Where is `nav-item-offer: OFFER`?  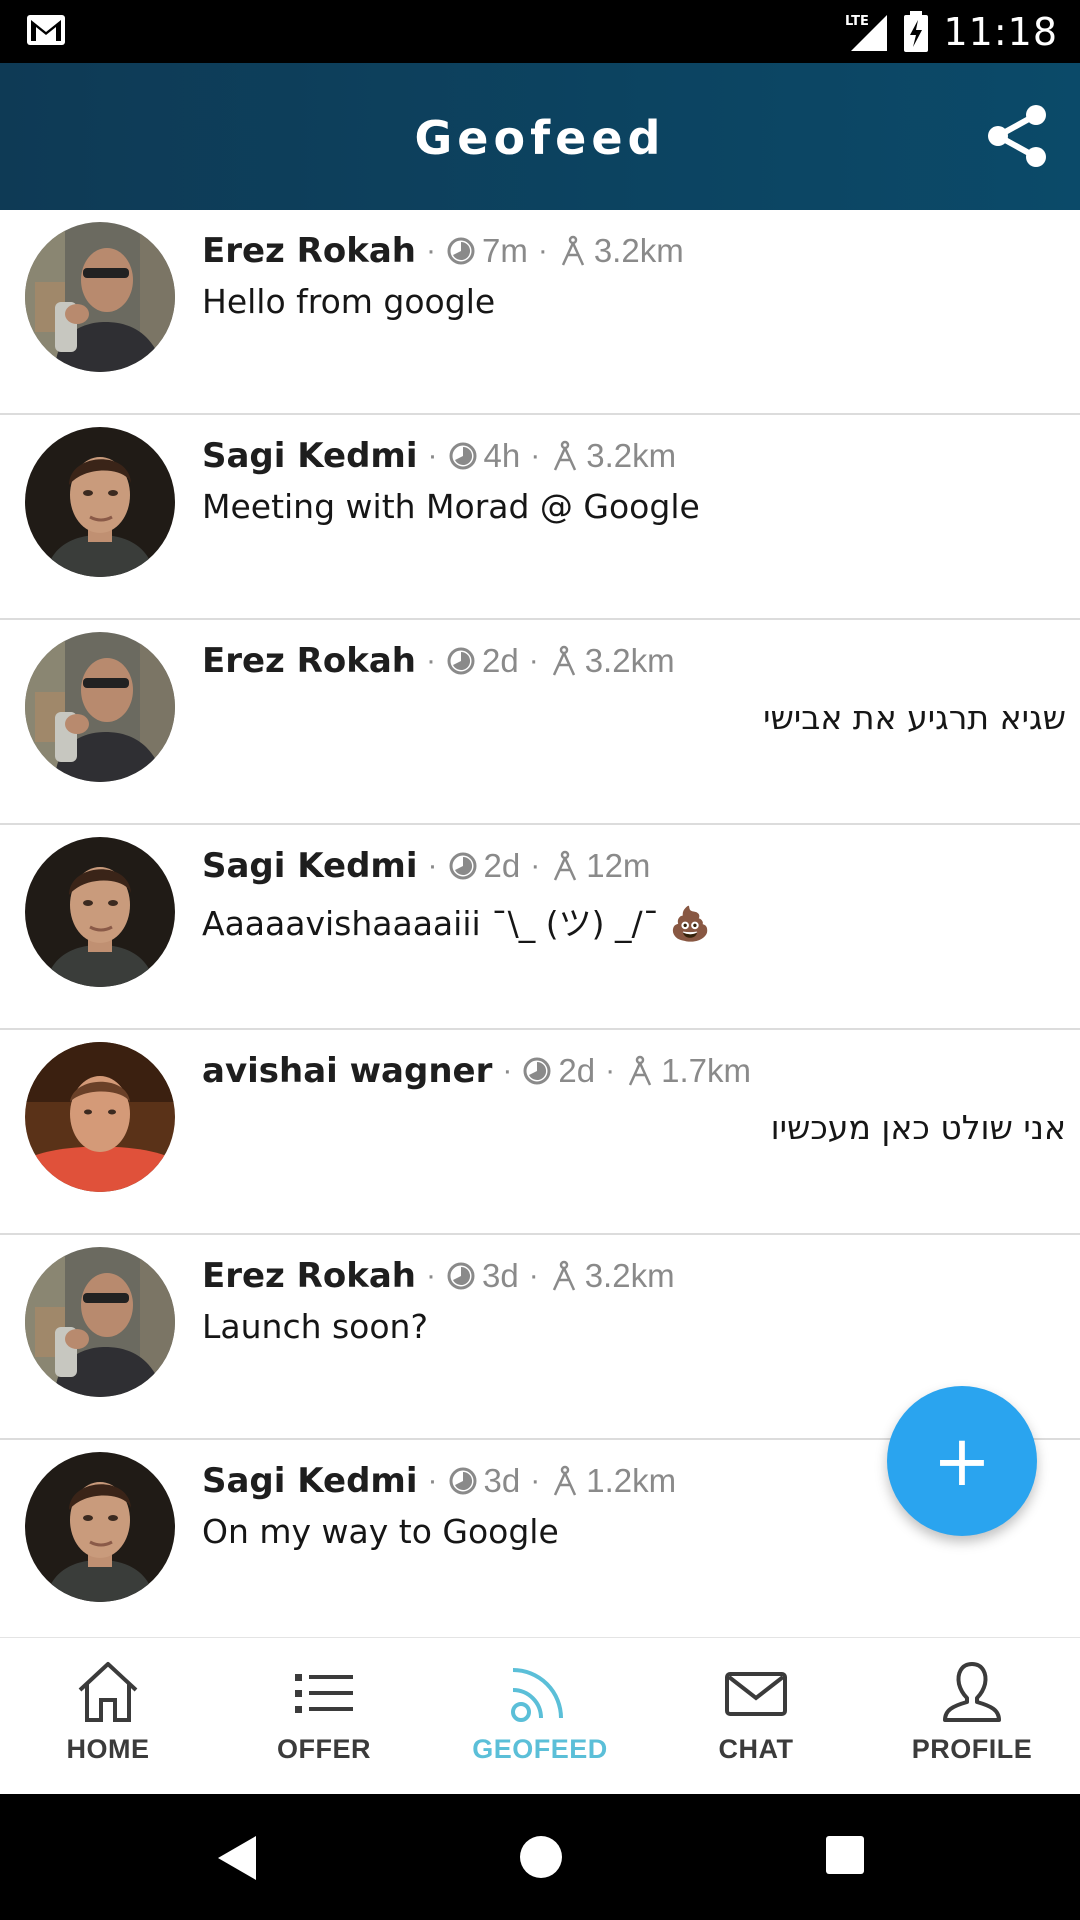
nav-item-offer: OFFER is located at coordinates (324, 1716).